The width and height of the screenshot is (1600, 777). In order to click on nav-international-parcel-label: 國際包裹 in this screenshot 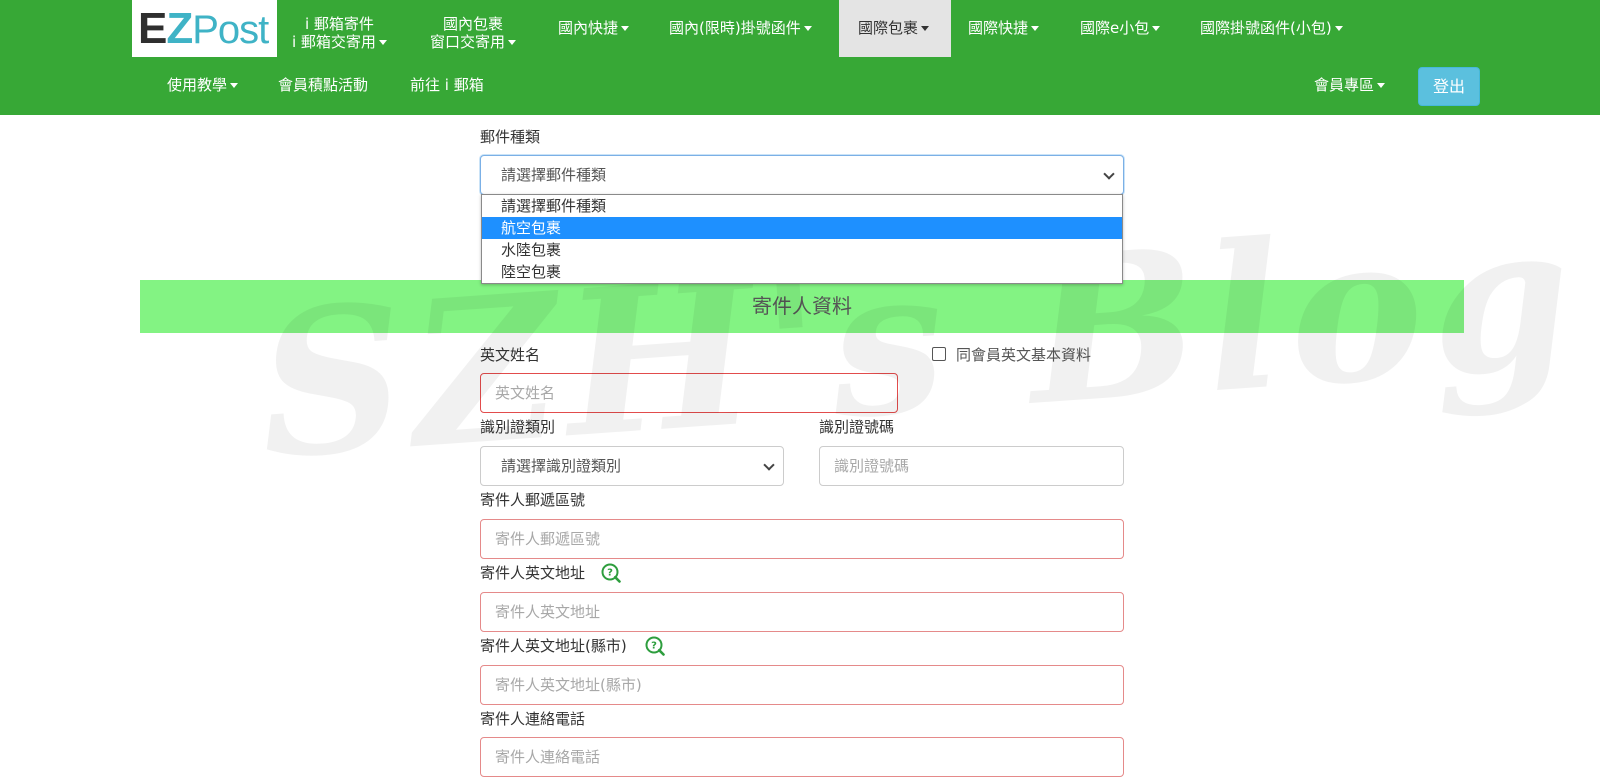, I will do `click(888, 28)`.